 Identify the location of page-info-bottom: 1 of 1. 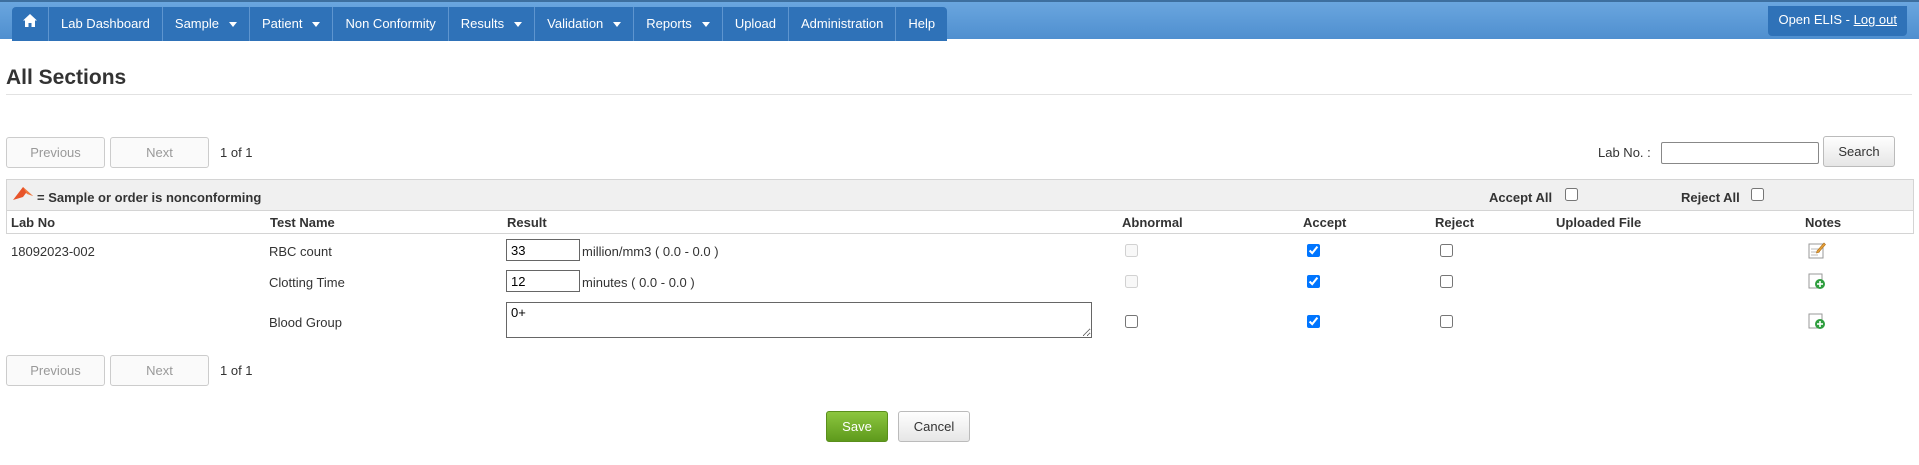
(236, 370).